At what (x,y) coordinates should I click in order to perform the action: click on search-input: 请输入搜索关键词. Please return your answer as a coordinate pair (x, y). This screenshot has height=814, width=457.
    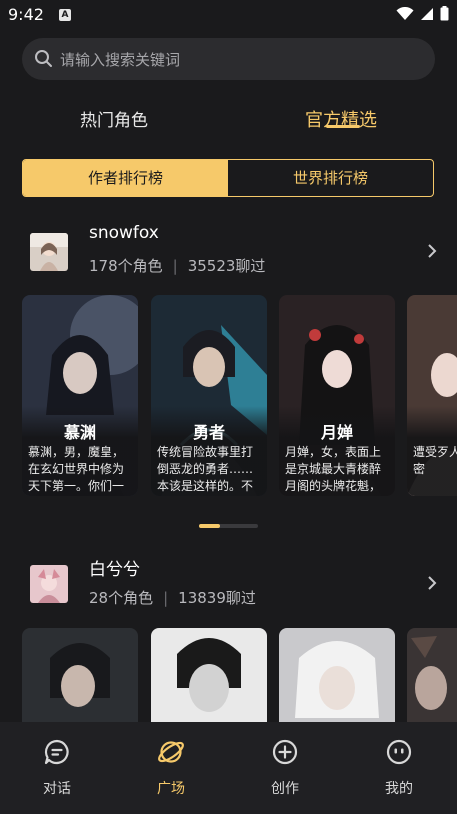
    Looking at the image, I should click on (120, 59).